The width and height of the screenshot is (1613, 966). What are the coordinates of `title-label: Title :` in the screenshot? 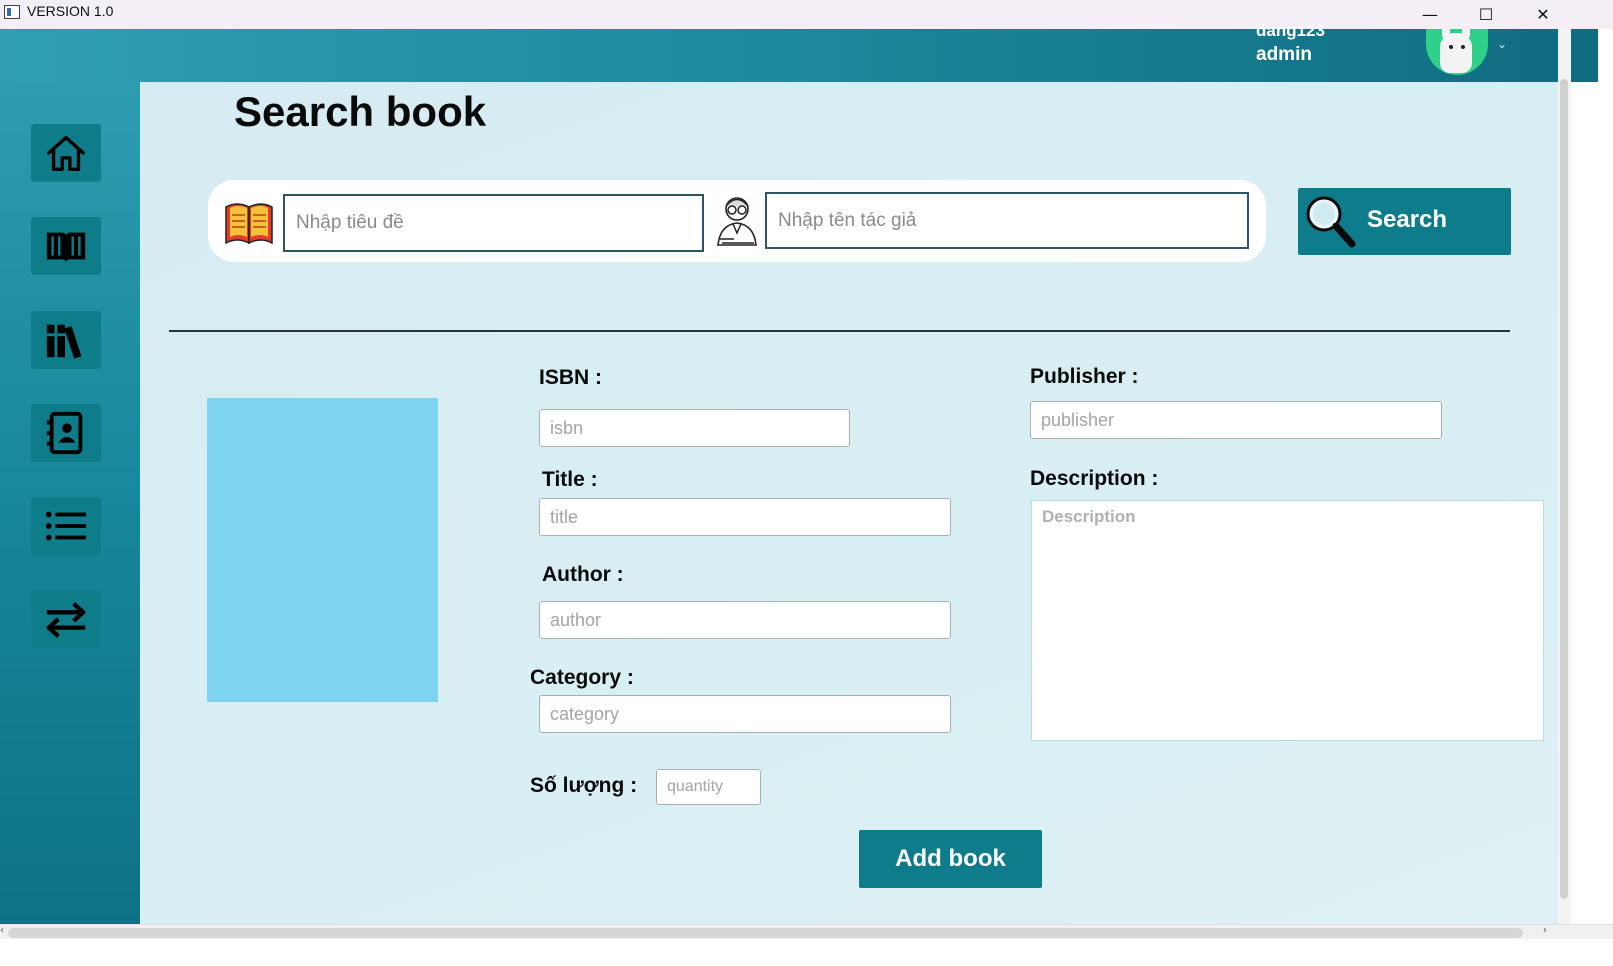 It's located at (570, 479).